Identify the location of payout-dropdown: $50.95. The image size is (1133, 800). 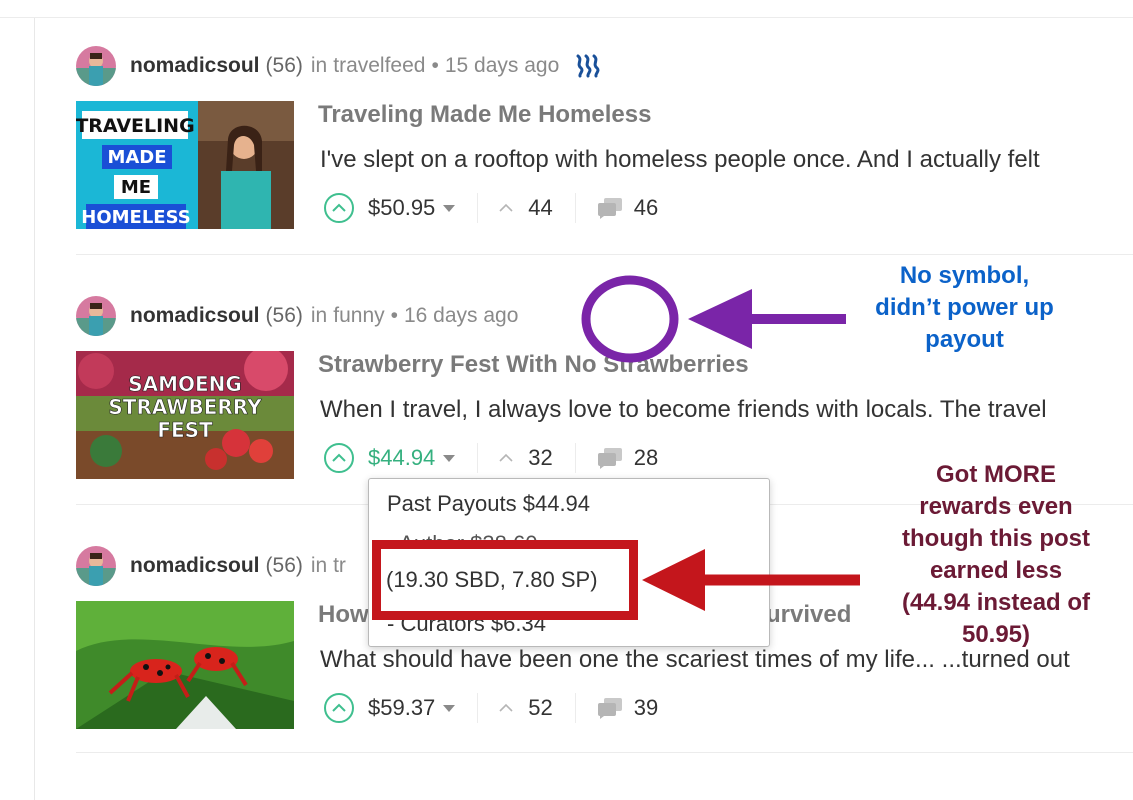
(412, 208).